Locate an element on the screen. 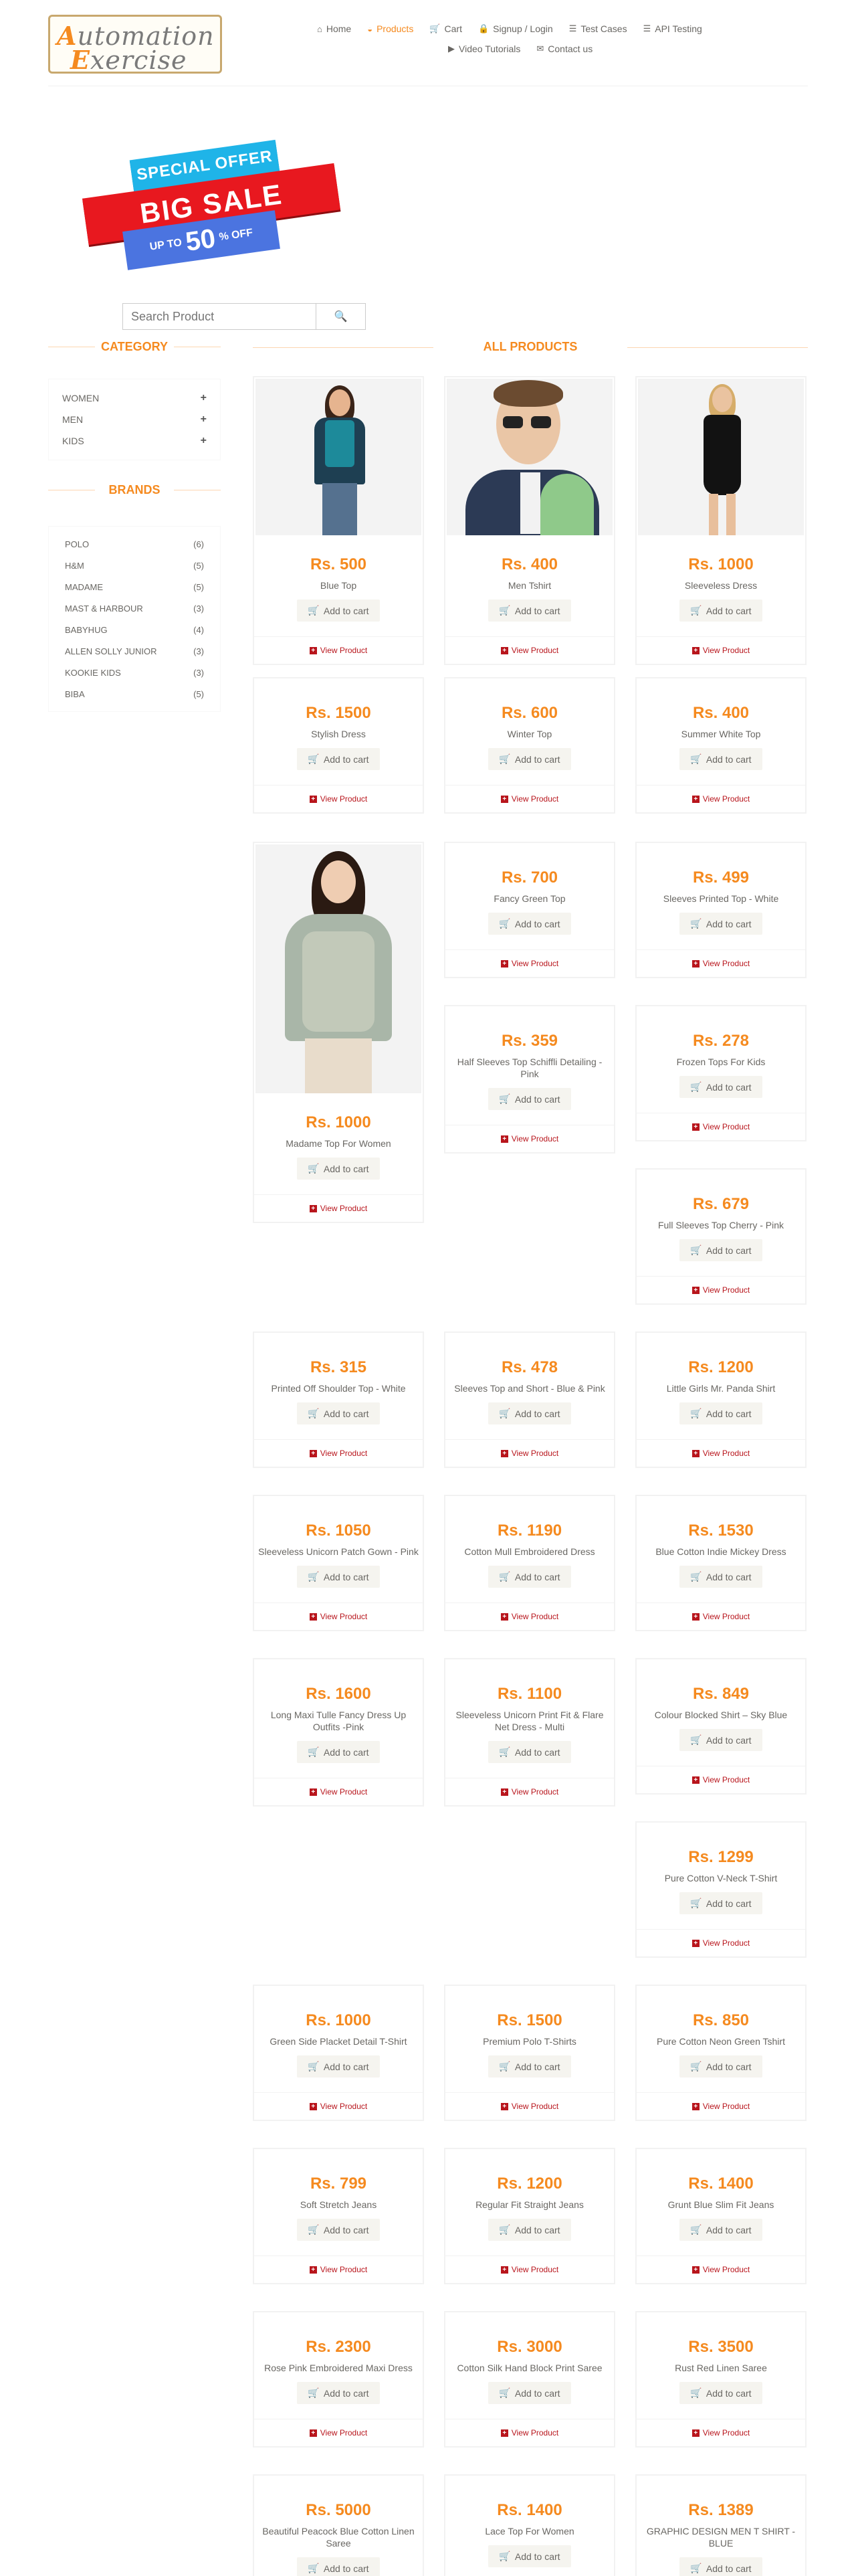 Image resolution: width=856 pixels, height=2576 pixels. nav-signup-login: 🔒 Signup / Login is located at coordinates (515, 29).